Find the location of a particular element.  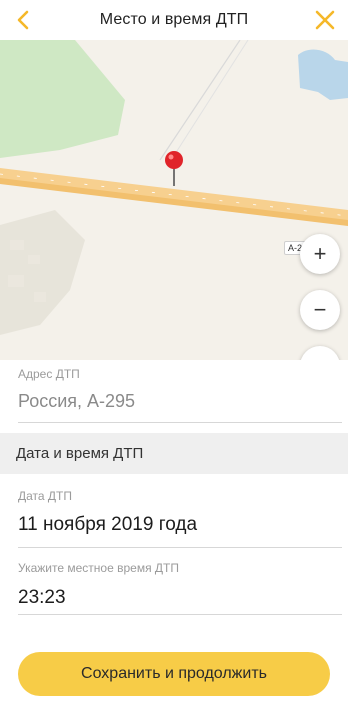

close-button is located at coordinates (325, 20).